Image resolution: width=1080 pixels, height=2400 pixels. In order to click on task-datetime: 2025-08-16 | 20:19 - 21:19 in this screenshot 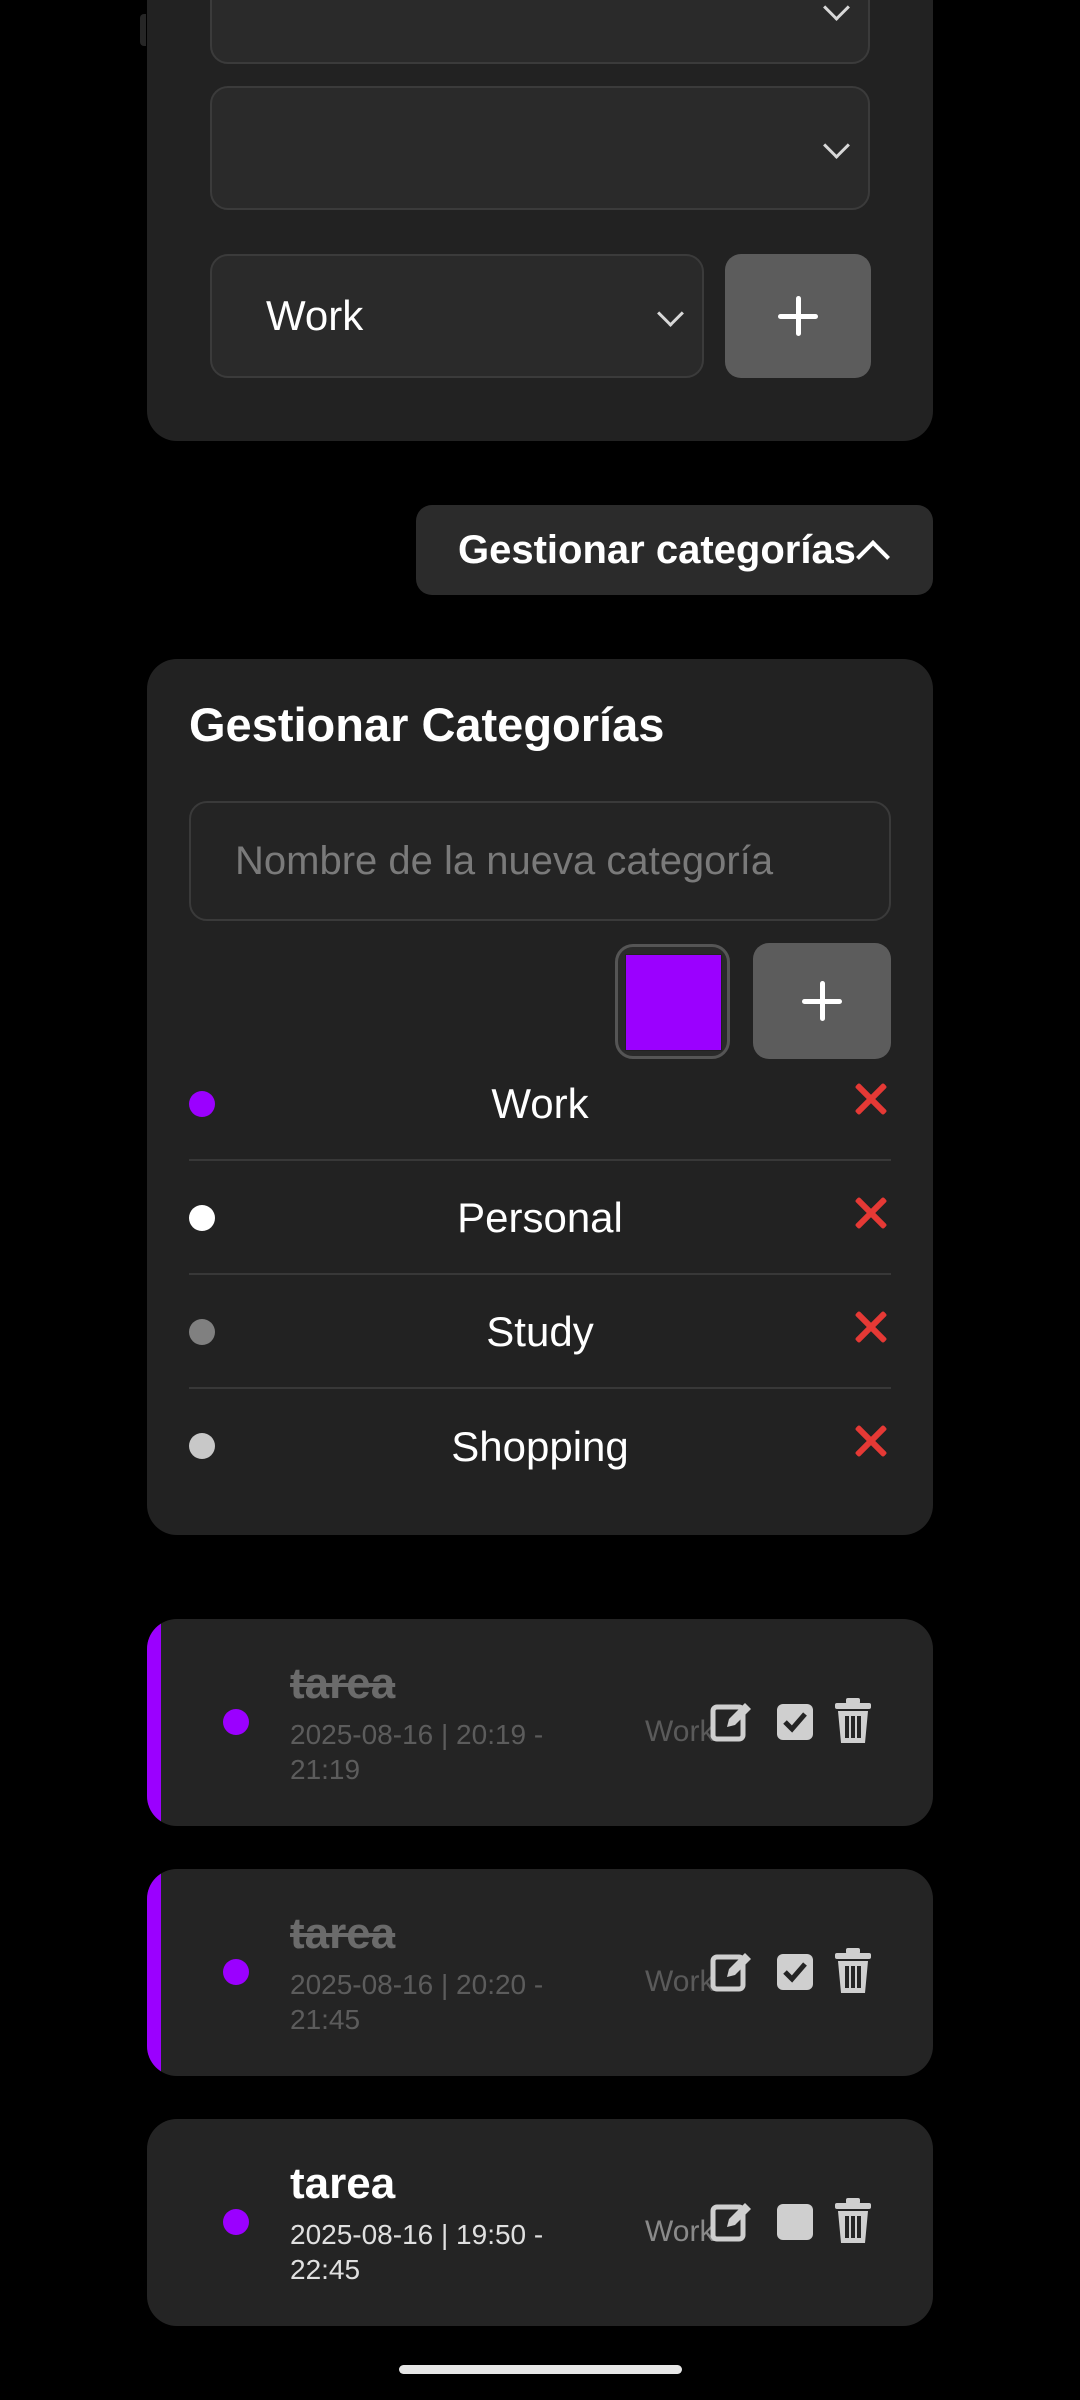, I will do `click(440, 1752)`.